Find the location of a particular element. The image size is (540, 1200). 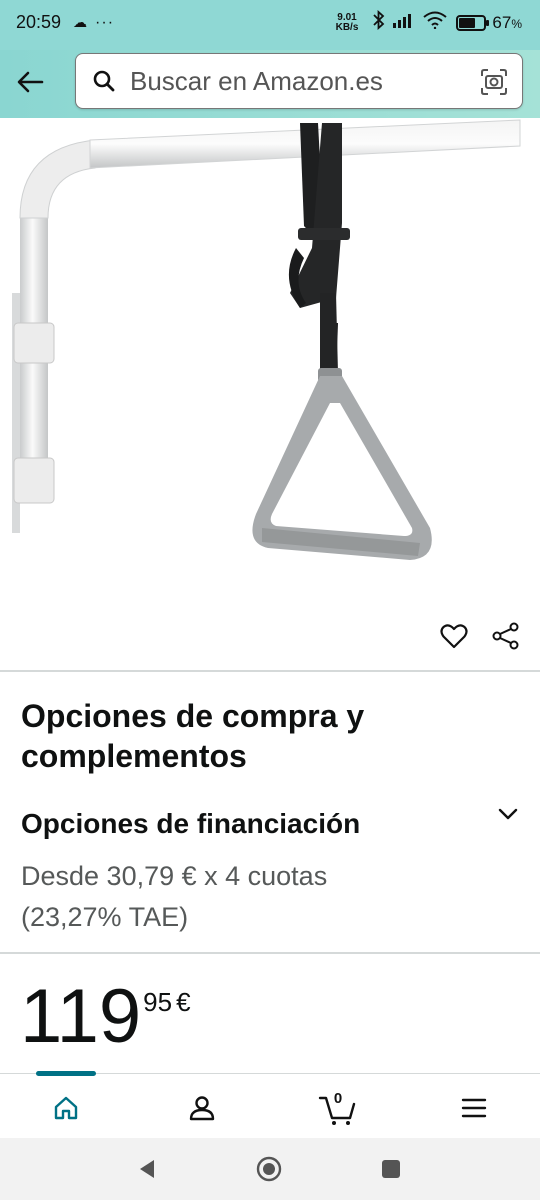

search-header is located at coordinates (270, 84).